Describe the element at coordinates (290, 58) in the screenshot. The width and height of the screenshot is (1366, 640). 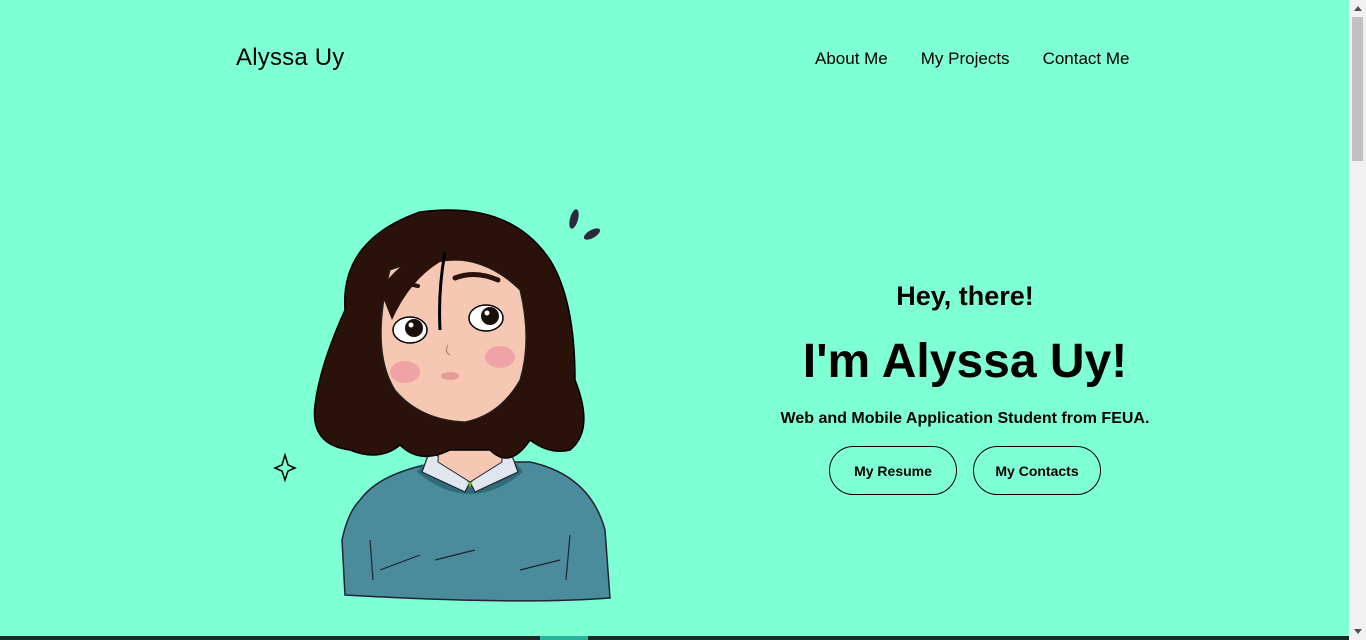
I see `site-logo: Alyssa Uy` at that location.